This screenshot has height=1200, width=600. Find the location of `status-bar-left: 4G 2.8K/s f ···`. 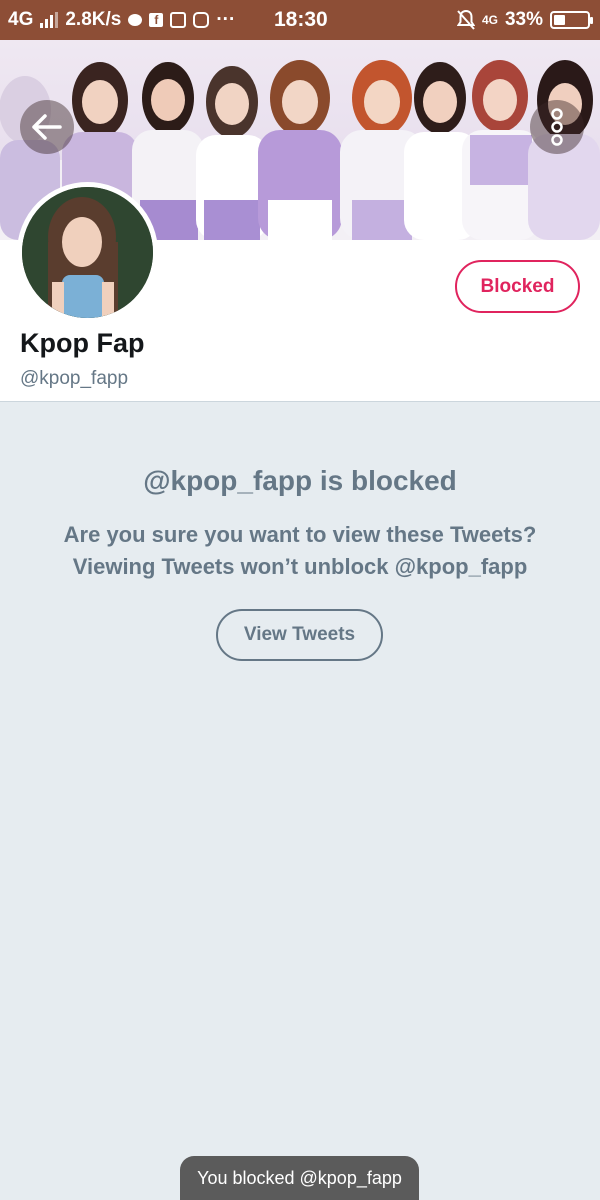

status-bar-left: 4G 2.8K/s f ··· is located at coordinates (121, 20).